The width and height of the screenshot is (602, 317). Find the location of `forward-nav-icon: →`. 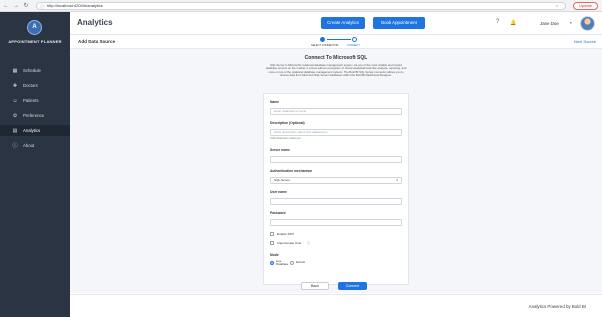

forward-nav-icon: → is located at coordinates (16, 6).